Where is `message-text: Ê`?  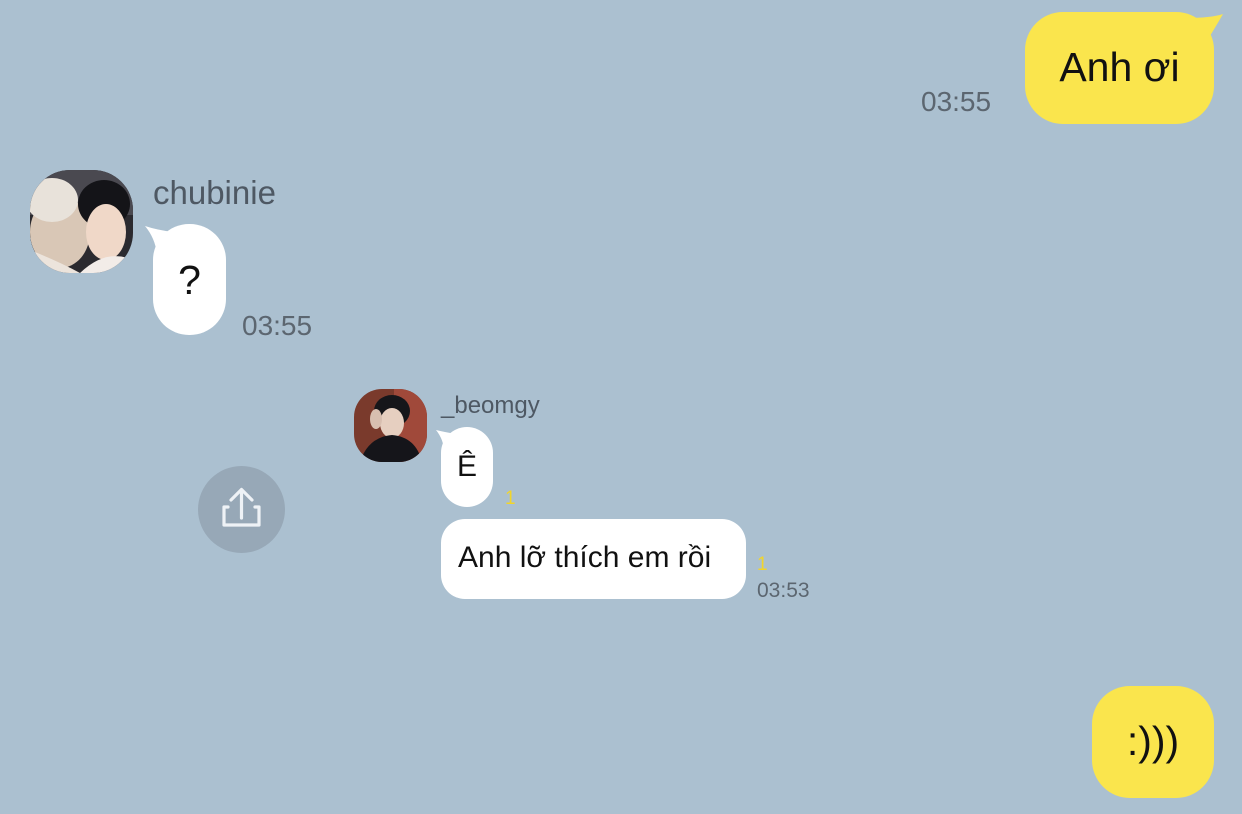 message-text: Ê is located at coordinates (466, 466).